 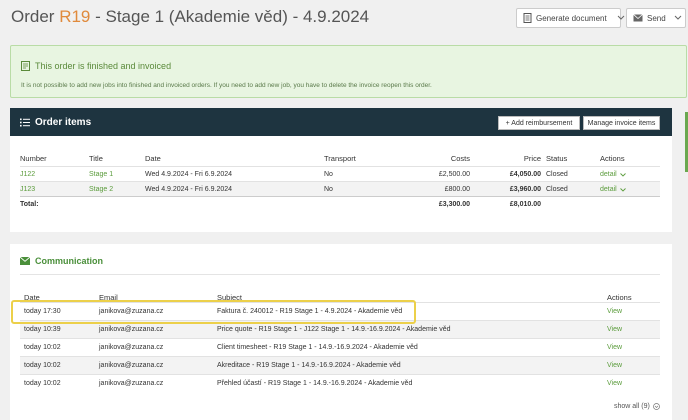 What do you see at coordinates (340, 203) in the screenshot?
I see `total-row: Total: £3,300.00 £8,010.00` at bounding box center [340, 203].